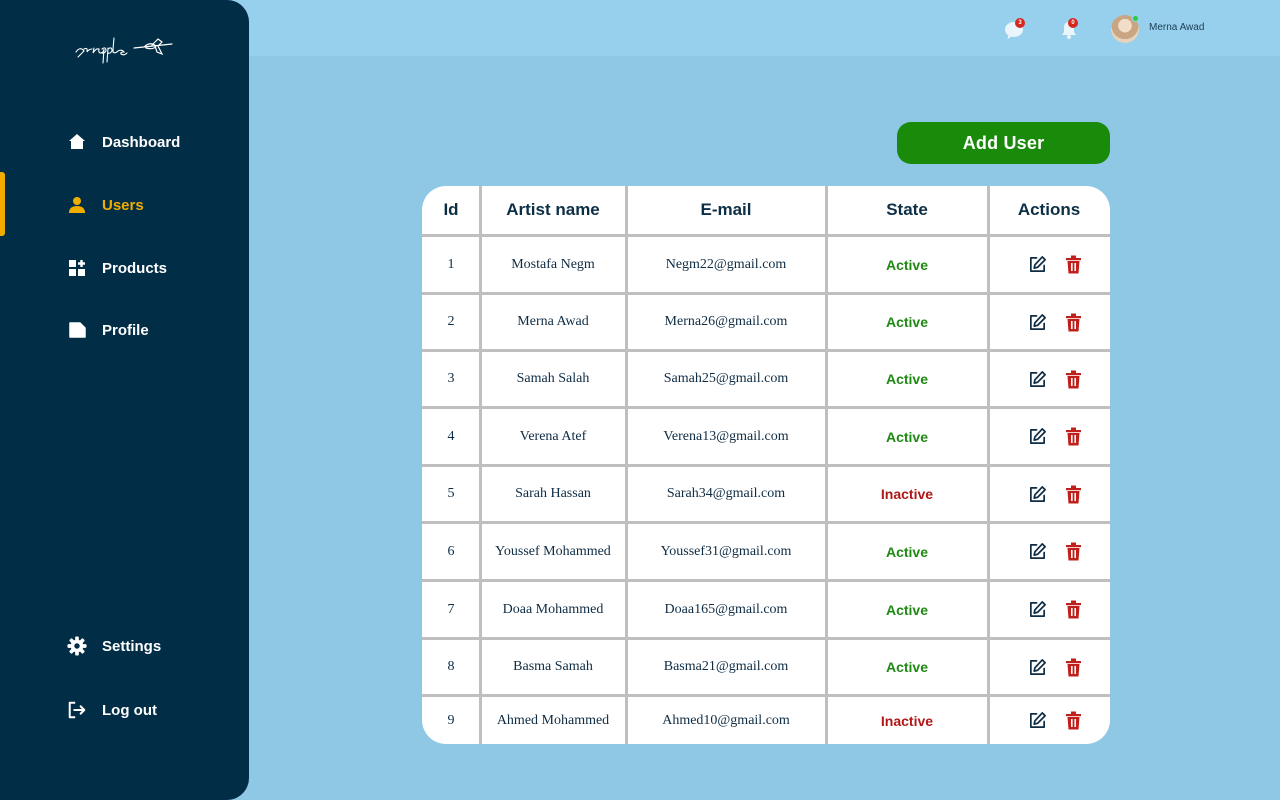  I want to click on row-email: Samah25@gmail.com, so click(726, 378).